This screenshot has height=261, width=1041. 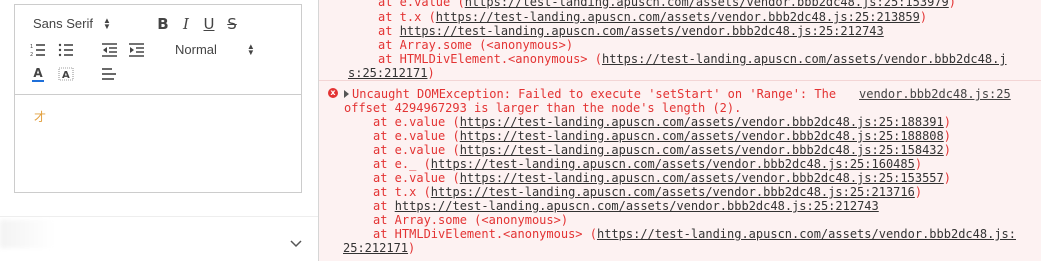 I want to click on bullet-list-icon, so click(x=65, y=50).